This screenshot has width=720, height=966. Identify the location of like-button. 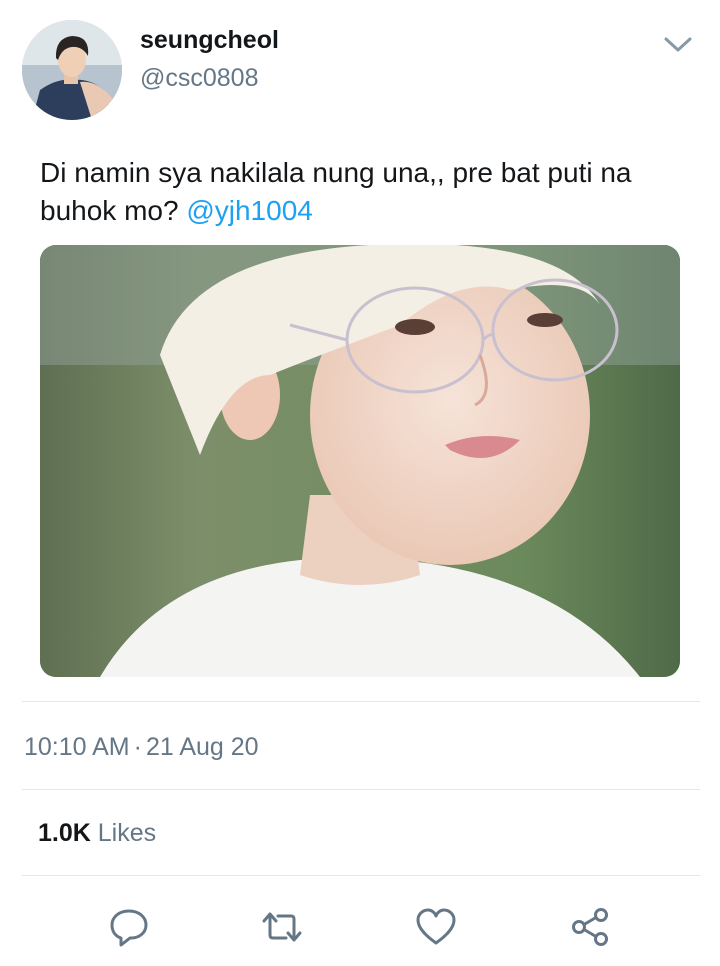
(436, 927).